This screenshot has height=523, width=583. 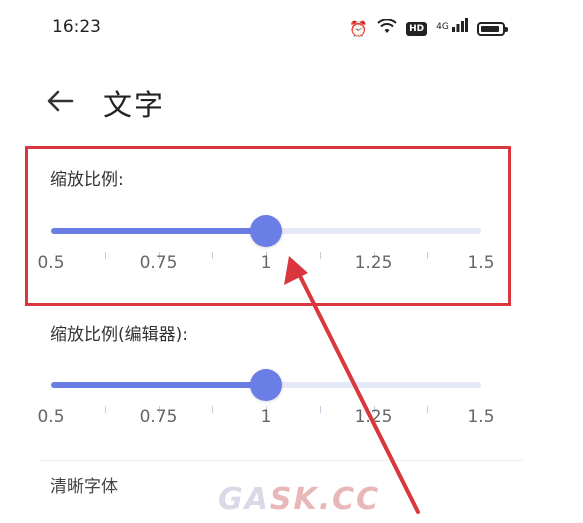 What do you see at coordinates (325, 499) in the screenshot?
I see `watermark-part-2: SK.CC` at bounding box center [325, 499].